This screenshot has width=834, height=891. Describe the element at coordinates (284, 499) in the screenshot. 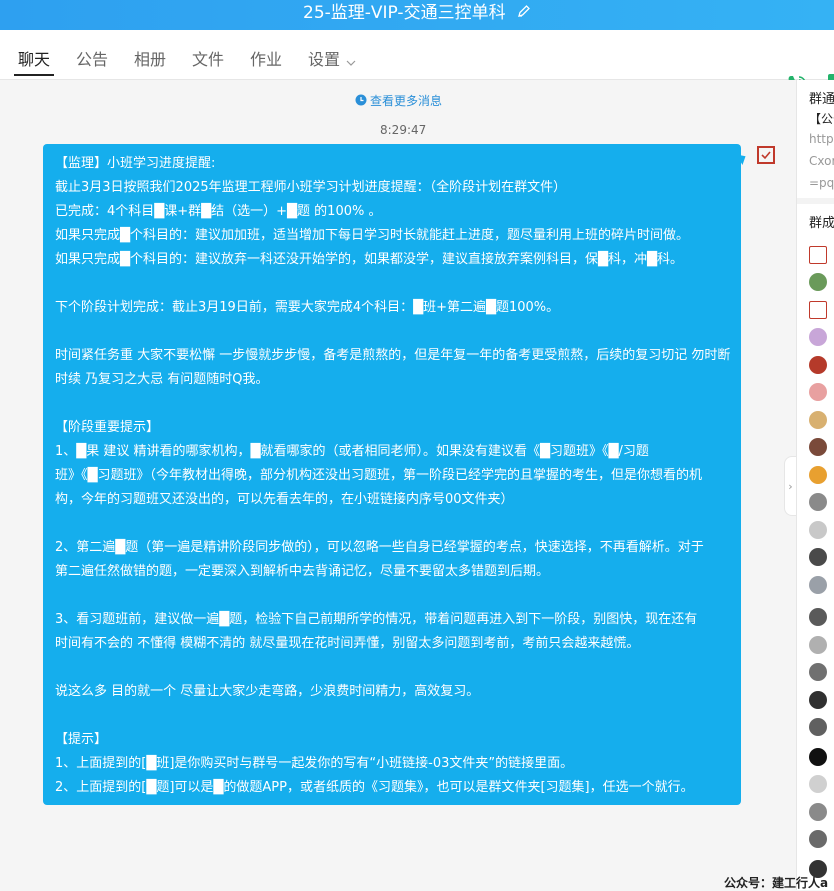

I see `message-line: 构，今年的习题班又还没出的，可以先看去年的，在小班链接内序号00文件夹）` at that location.